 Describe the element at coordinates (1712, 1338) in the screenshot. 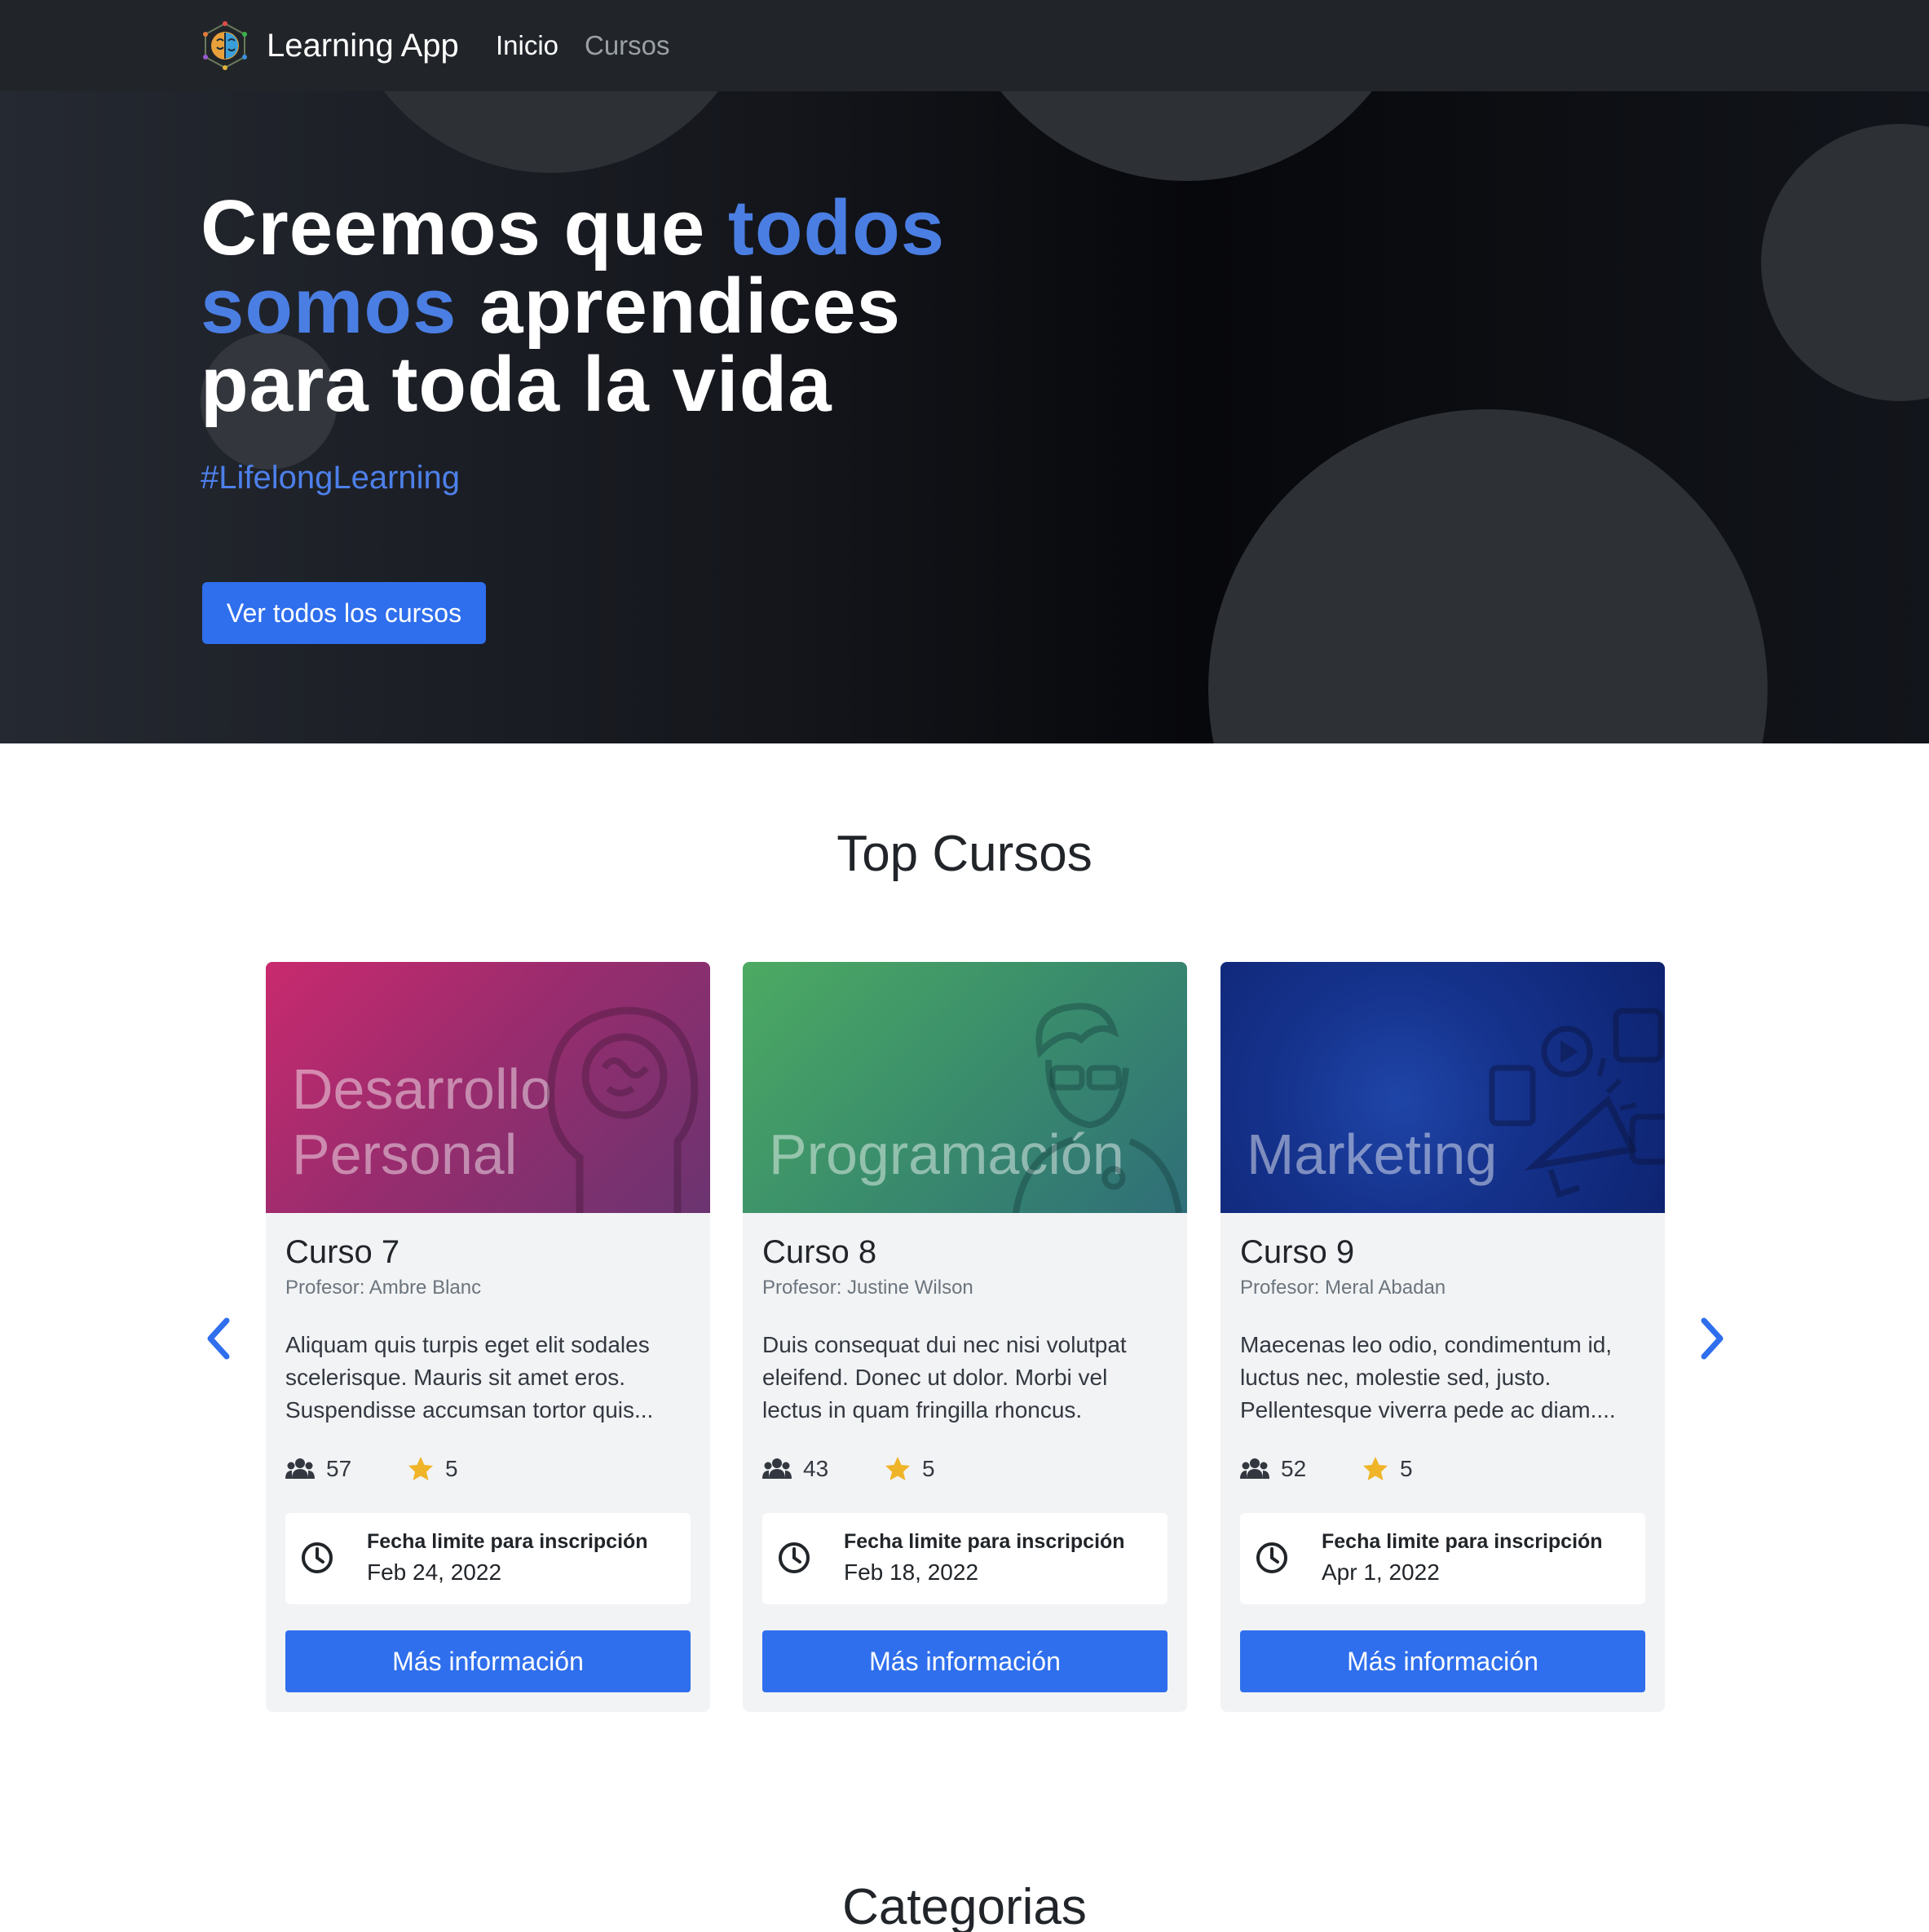

I see `chevron-right-icon` at that location.